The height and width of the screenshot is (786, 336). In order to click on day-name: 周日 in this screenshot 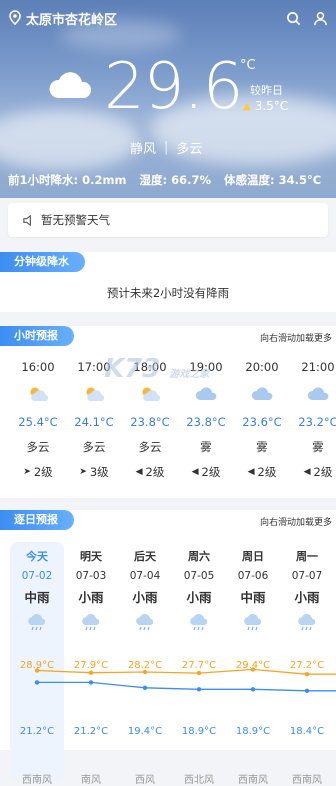, I will do `click(253, 556)`.